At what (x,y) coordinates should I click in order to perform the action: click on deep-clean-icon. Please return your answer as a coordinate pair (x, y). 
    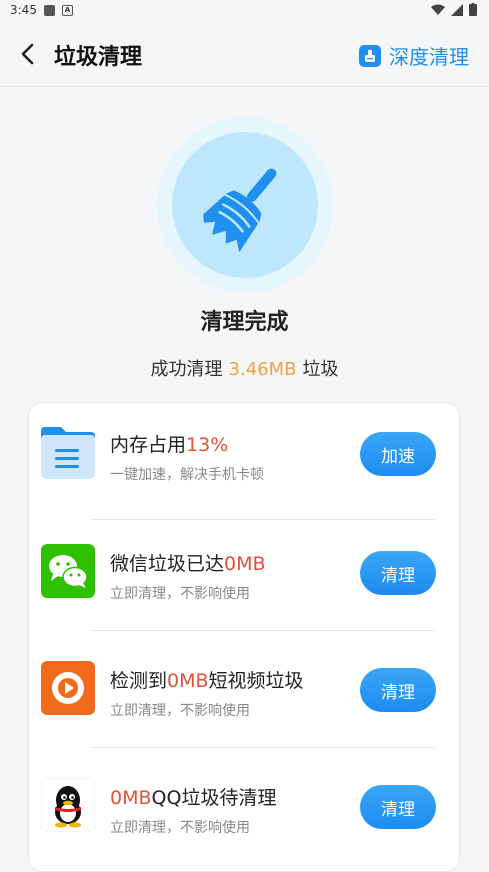
    Looking at the image, I should click on (370, 55).